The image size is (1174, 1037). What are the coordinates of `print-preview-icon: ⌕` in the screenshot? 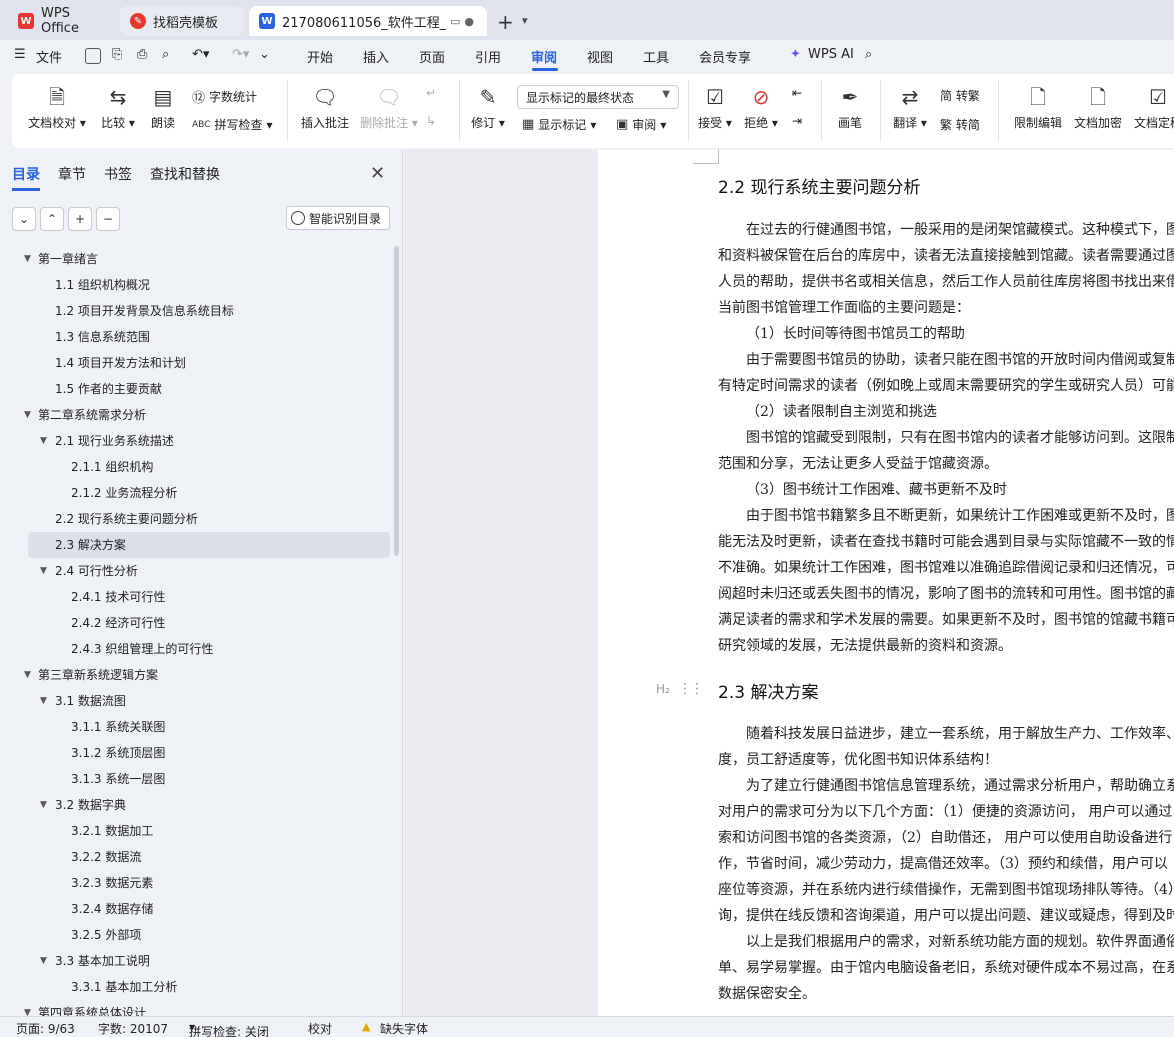 It's located at (165, 54).